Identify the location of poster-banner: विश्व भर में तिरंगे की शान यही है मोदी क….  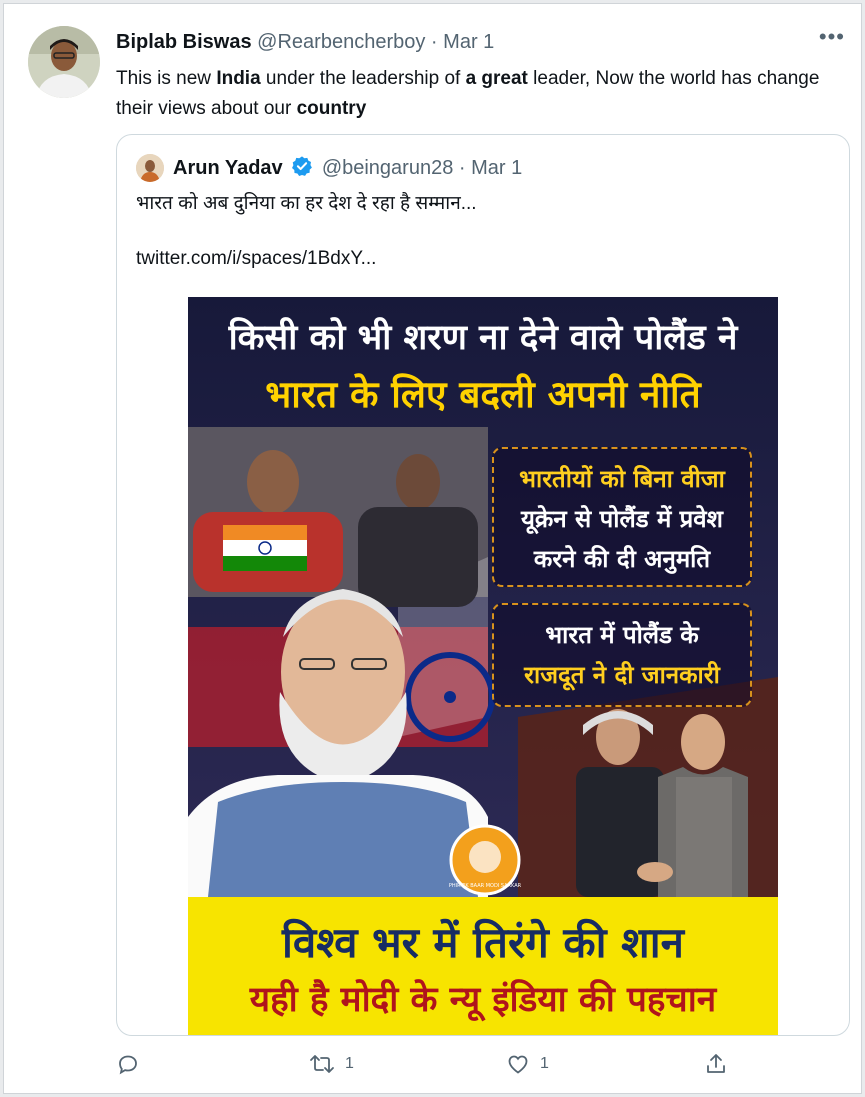
(483, 966).